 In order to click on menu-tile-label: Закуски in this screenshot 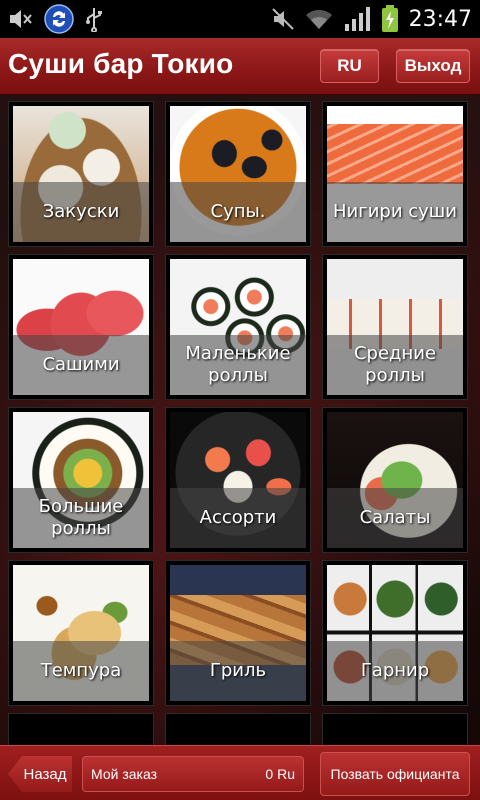, I will do `click(81, 212)`.